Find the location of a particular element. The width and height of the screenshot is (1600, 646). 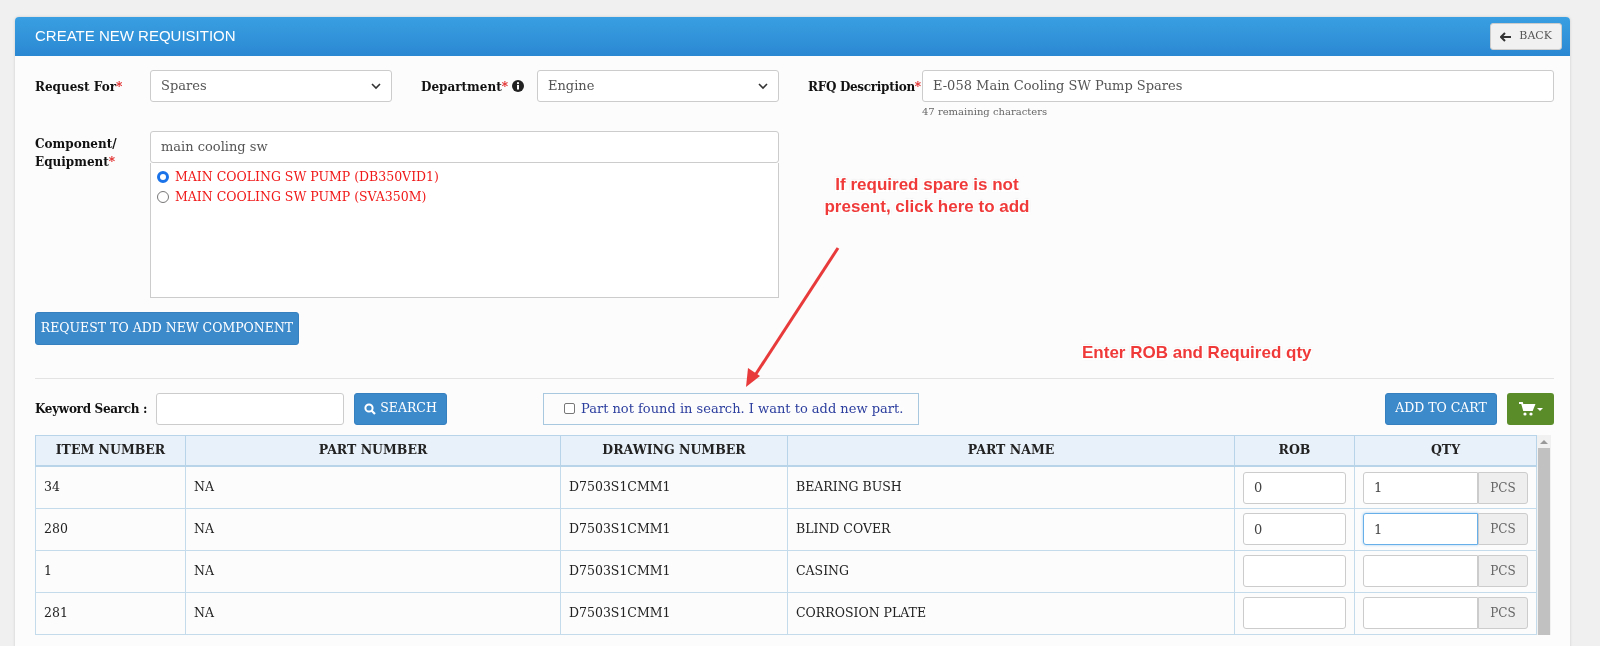

table-cell: 280 is located at coordinates (110, 529).